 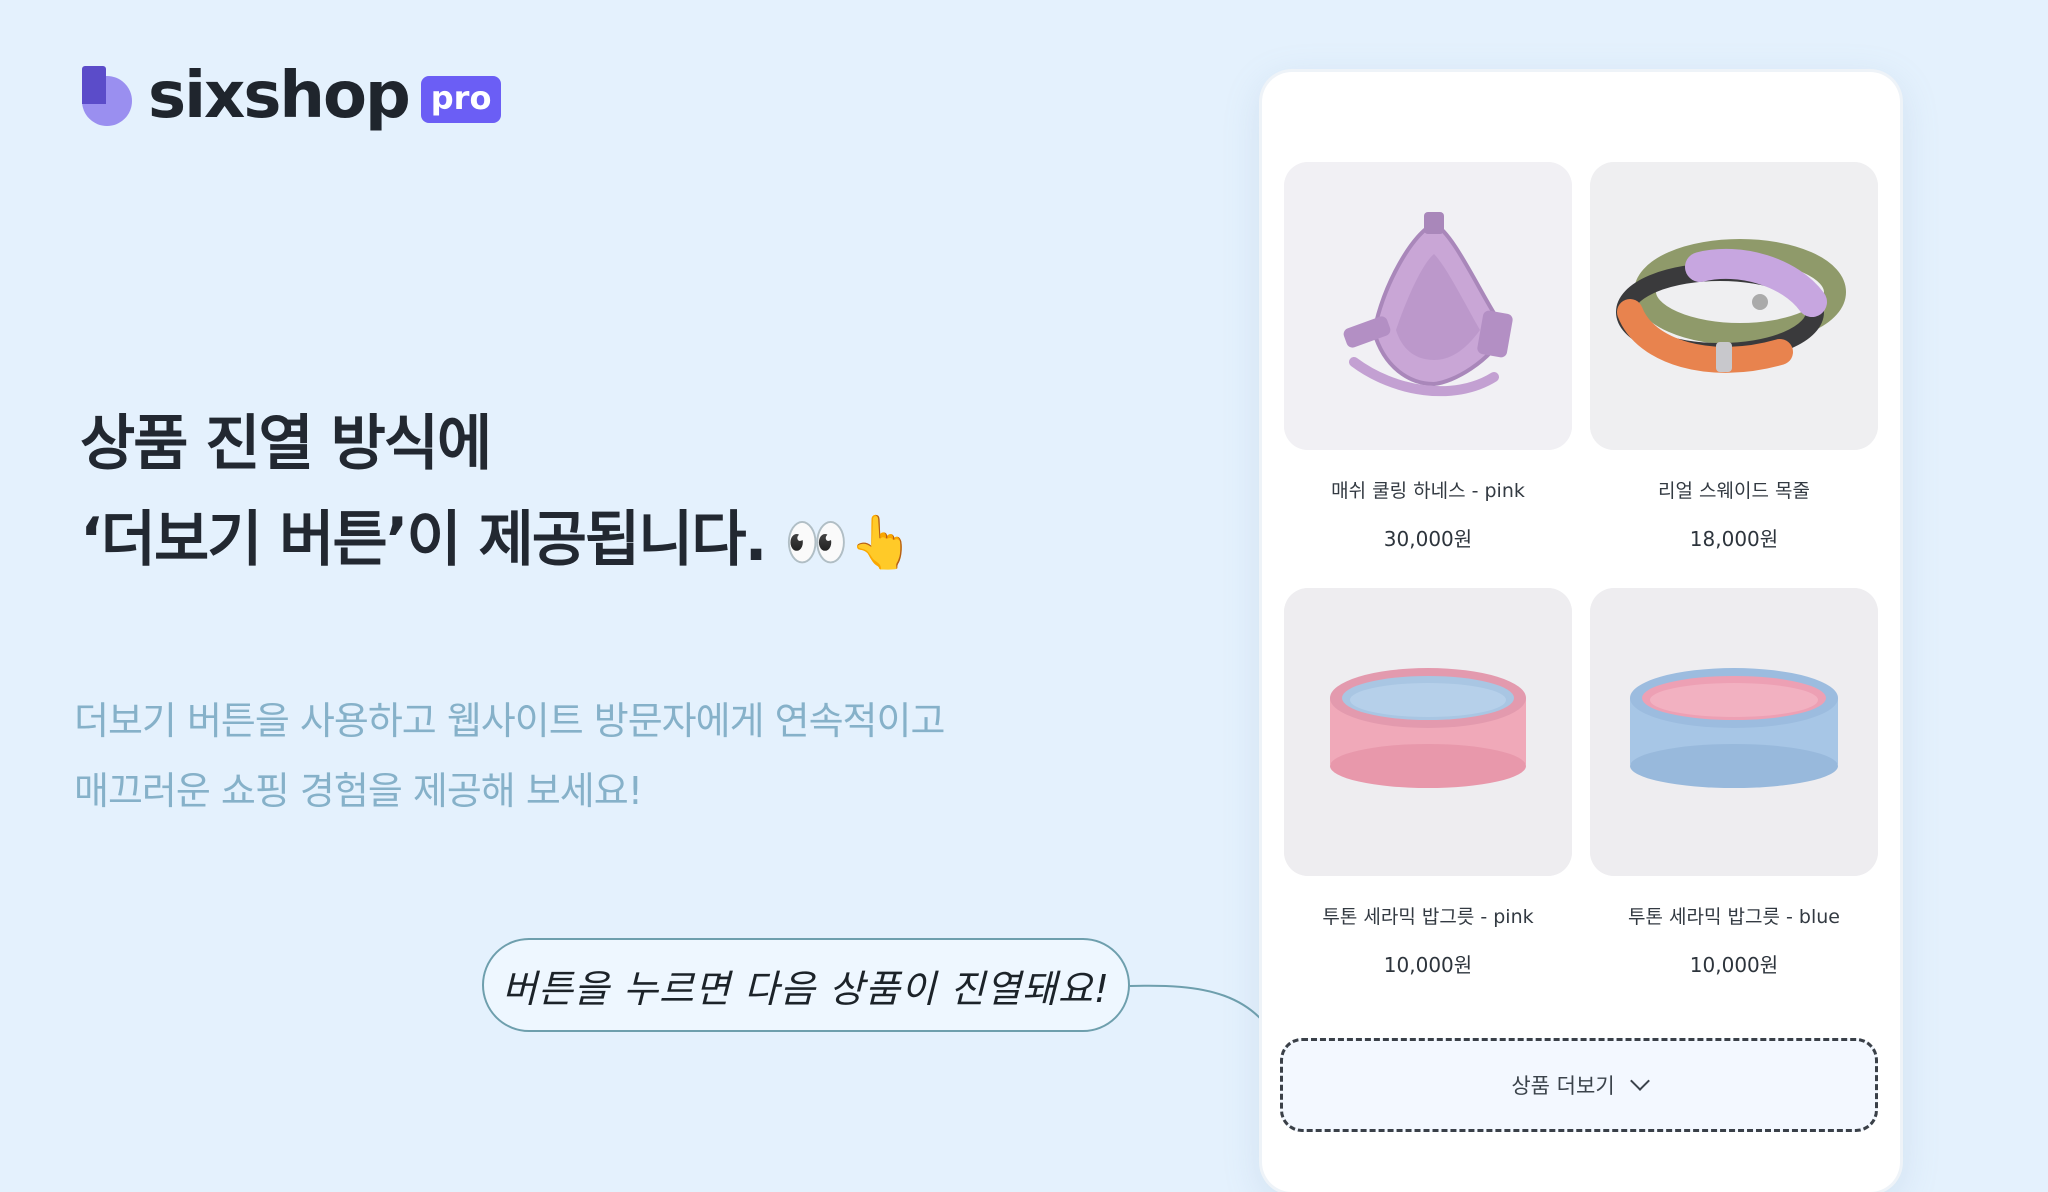 What do you see at coordinates (1428, 539) in the screenshot?
I see `product-price: 30,000원` at bounding box center [1428, 539].